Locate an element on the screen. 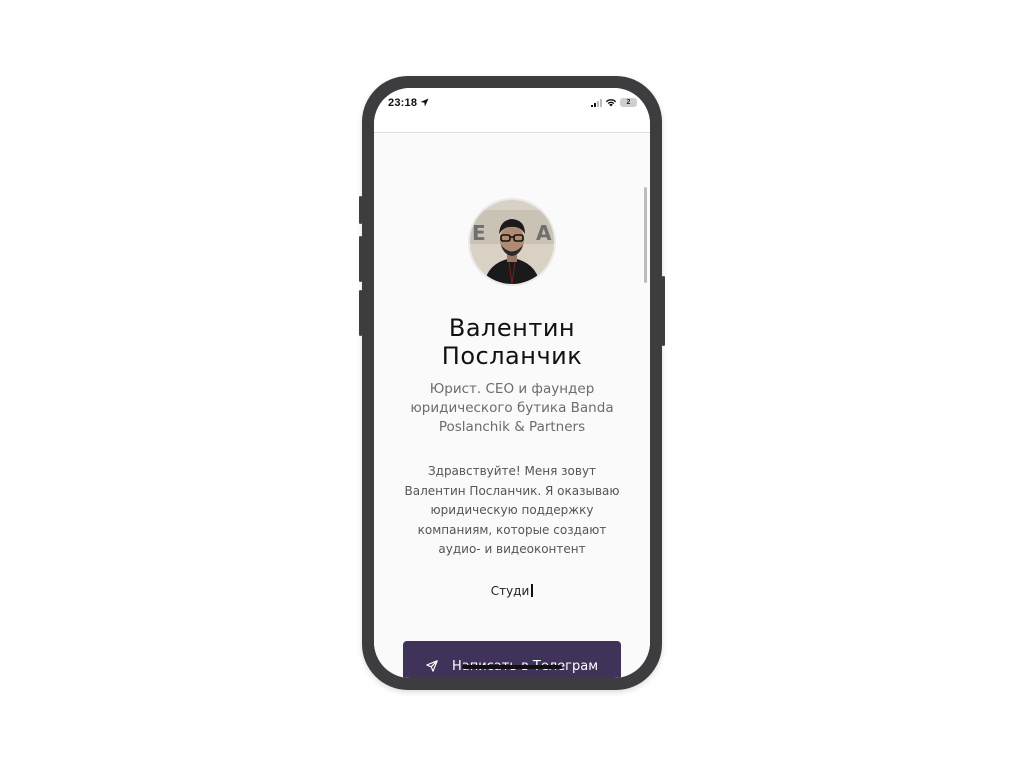  battery-indicator: 2 is located at coordinates (628, 102).